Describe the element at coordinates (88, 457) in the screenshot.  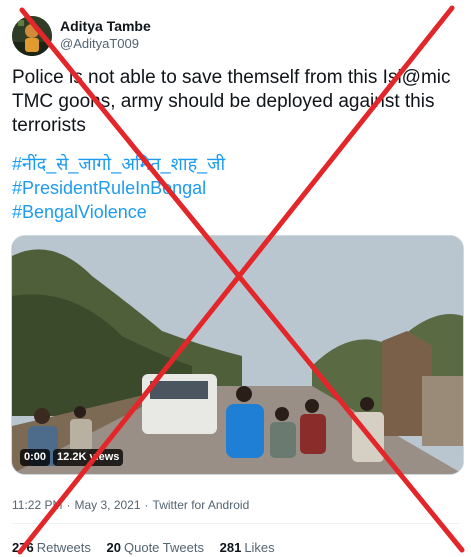
I see `video-views: 12.2K views` at that location.